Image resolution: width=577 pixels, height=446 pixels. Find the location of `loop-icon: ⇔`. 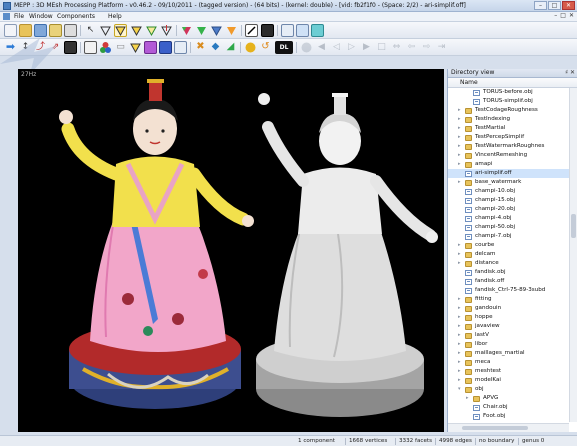

loop-icon: ⇔ is located at coordinates (396, 47).